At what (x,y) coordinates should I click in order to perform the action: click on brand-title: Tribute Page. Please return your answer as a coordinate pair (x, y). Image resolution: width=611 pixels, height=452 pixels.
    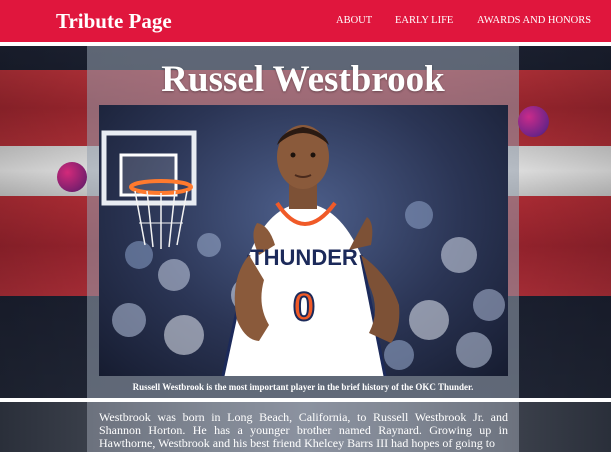
    Looking at the image, I should click on (114, 21).